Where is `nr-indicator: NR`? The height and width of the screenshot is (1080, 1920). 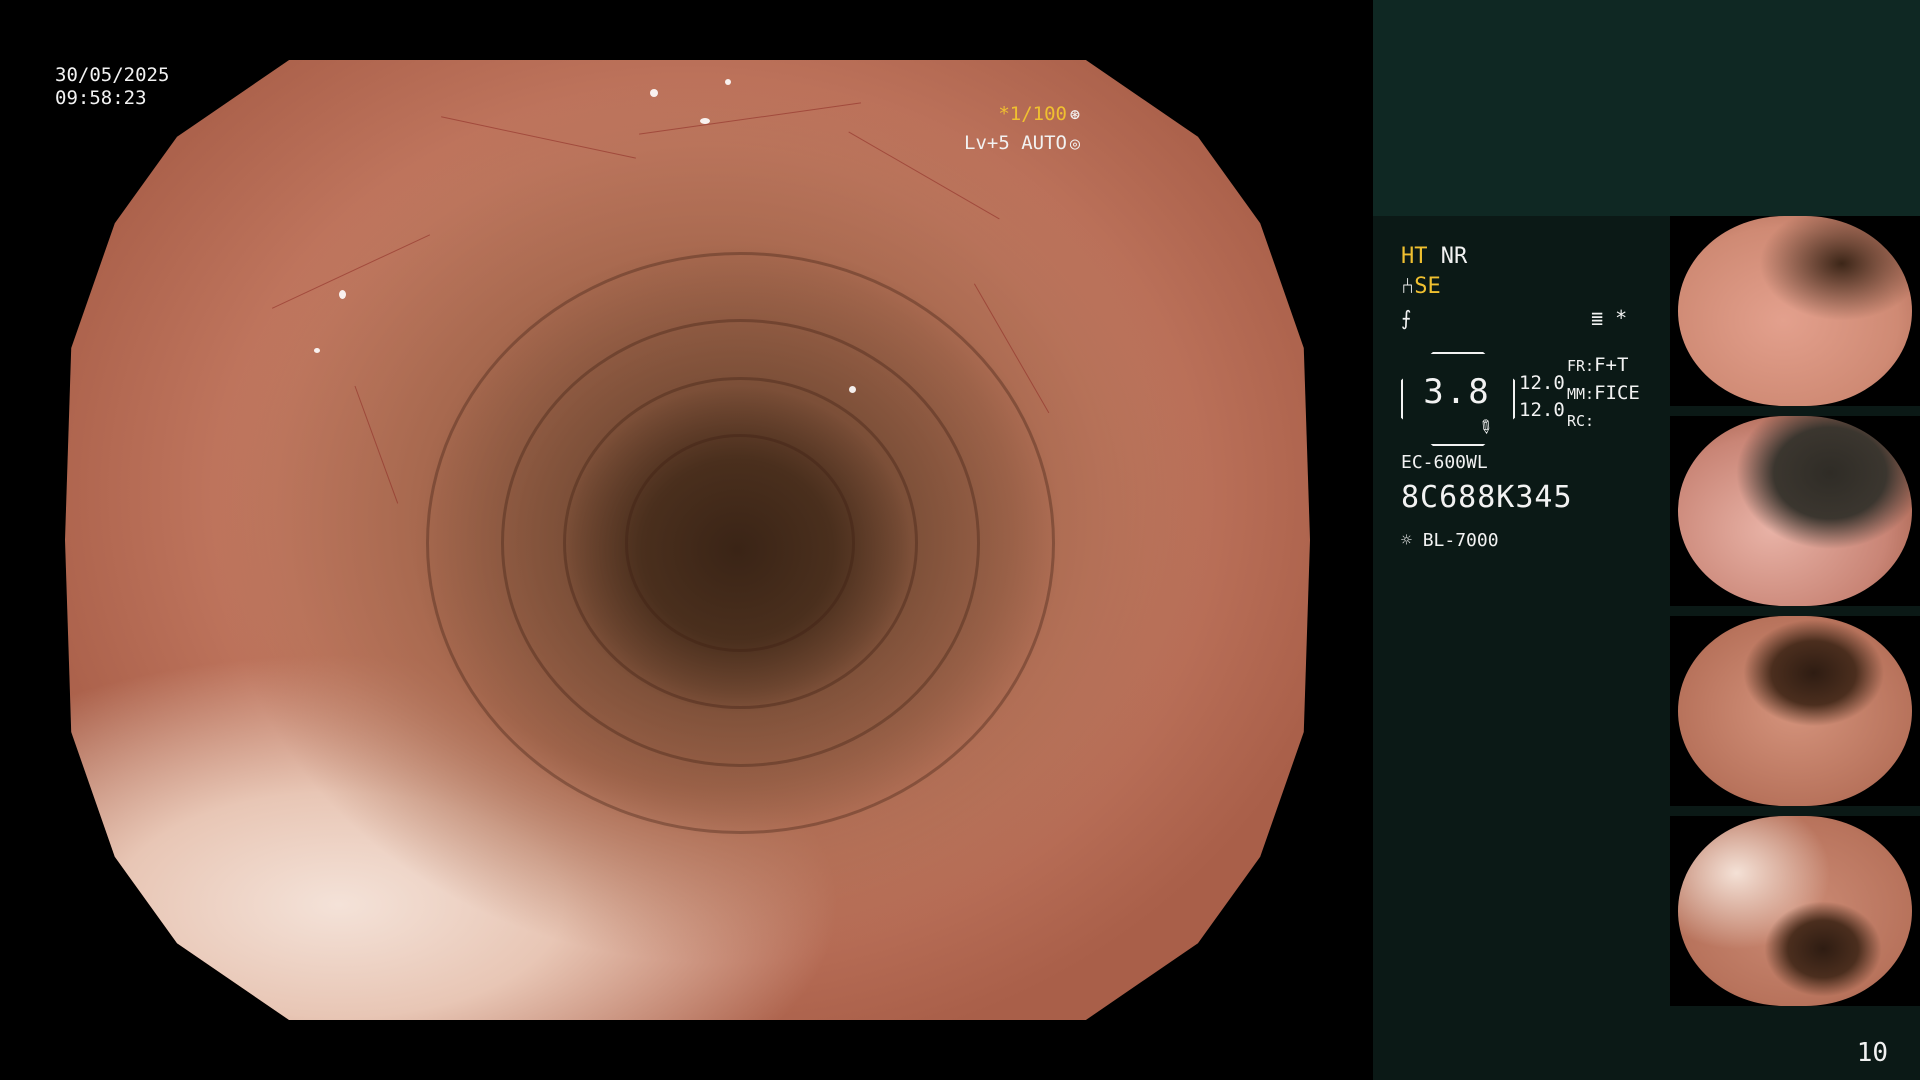
nr-indicator: NR is located at coordinates (1454, 256).